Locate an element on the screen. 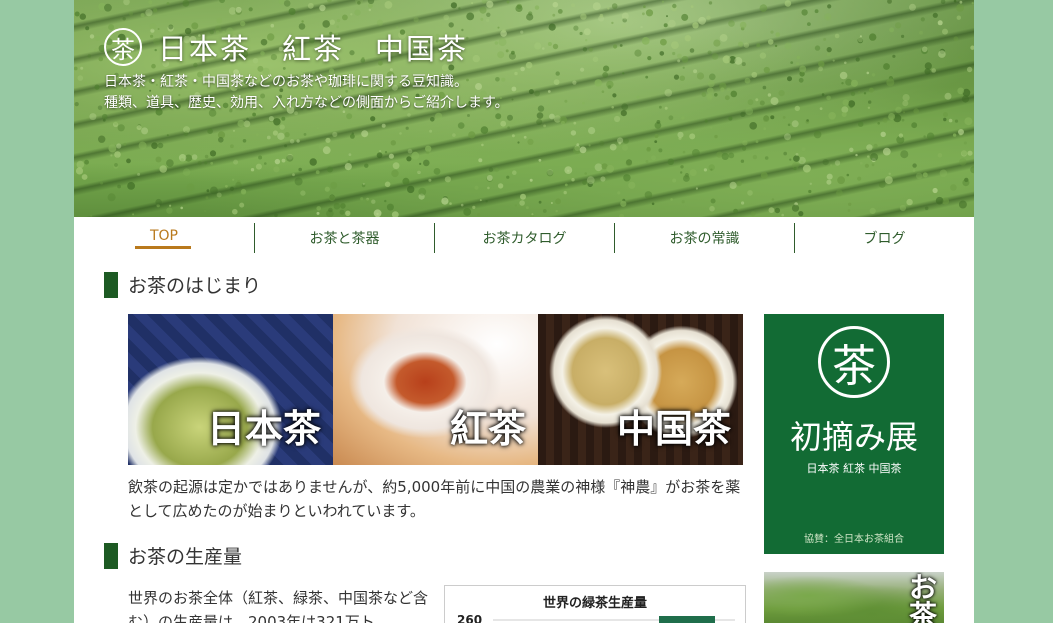 Image resolution: width=1053 pixels, height=623 pixels. tile-japanese-tea: 日本茶 is located at coordinates (230, 389).